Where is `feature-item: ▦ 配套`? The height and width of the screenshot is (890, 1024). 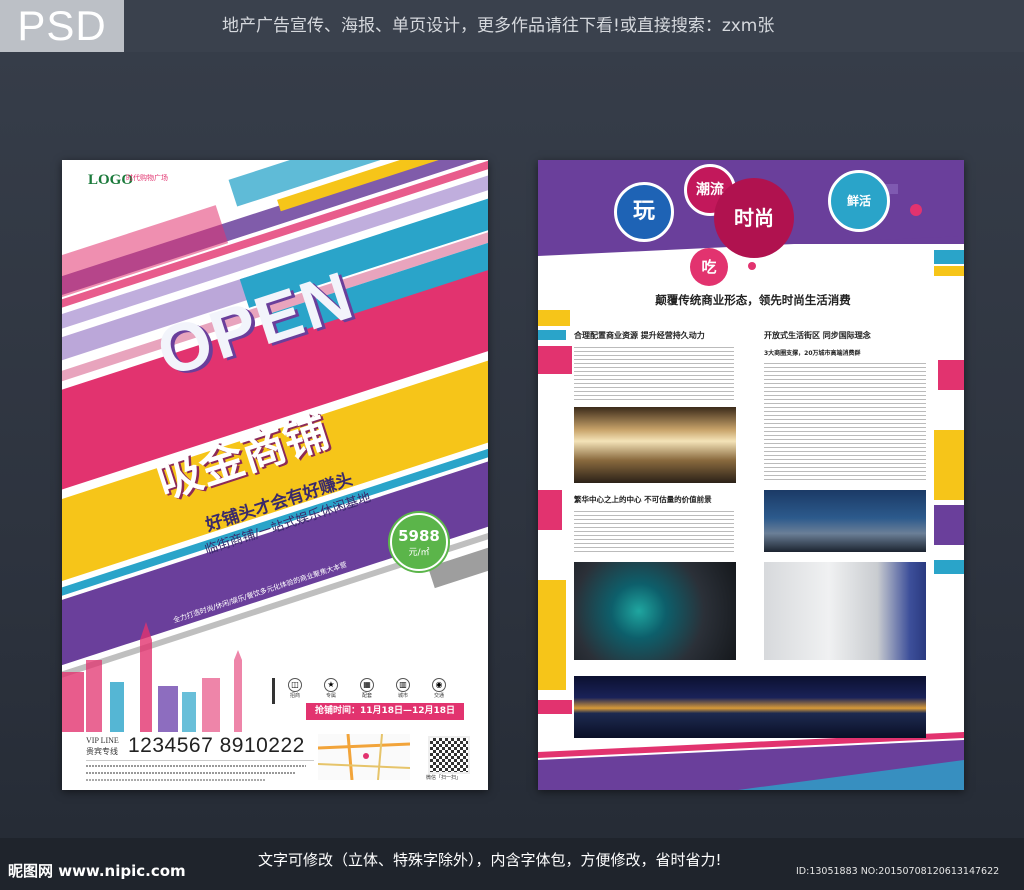
feature-item: ▦ 配套 is located at coordinates (367, 688).